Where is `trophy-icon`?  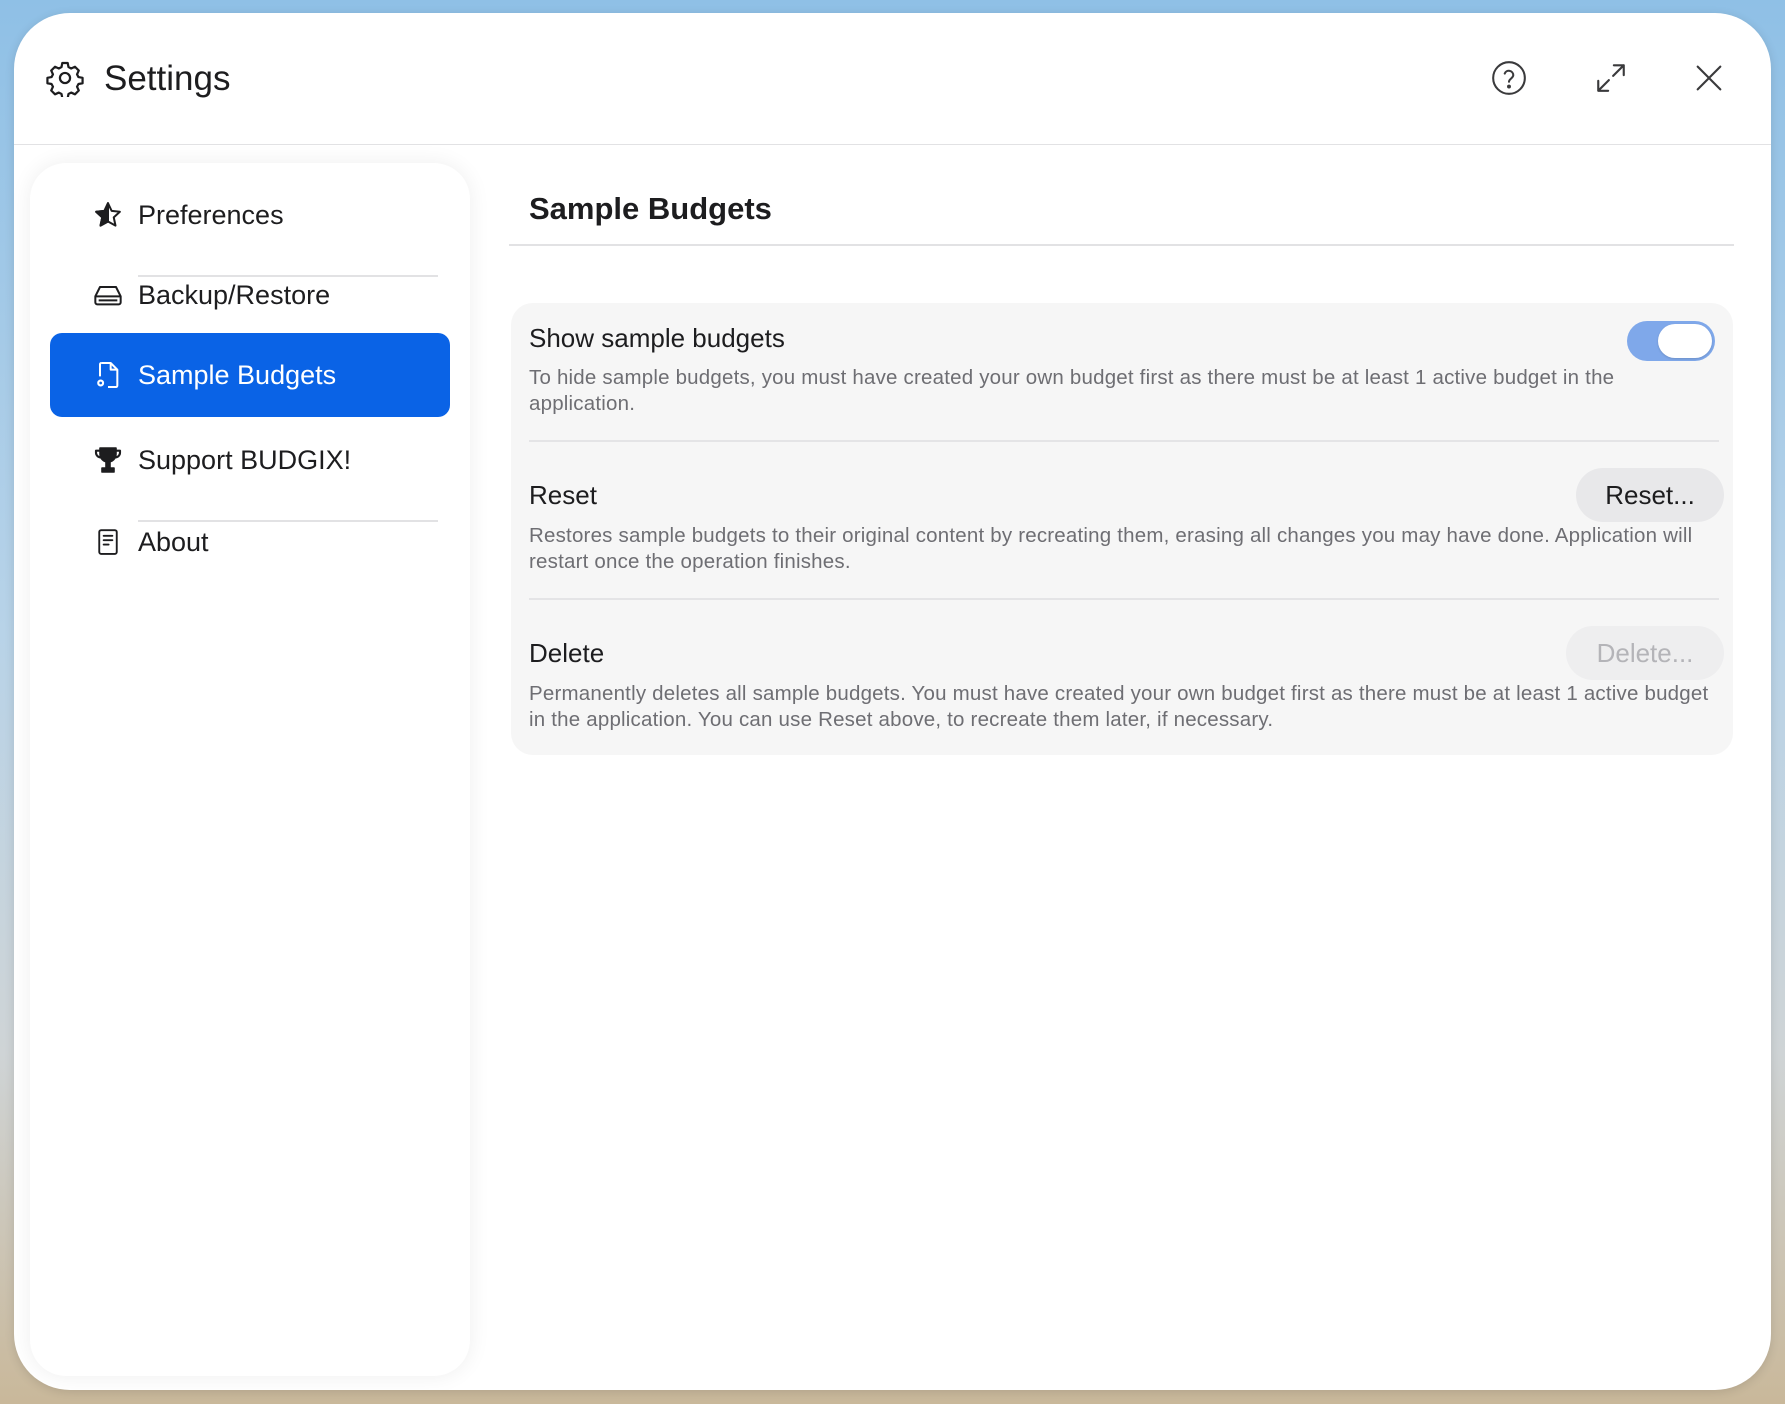 trophy-icon is located at coordinates (108, 460).